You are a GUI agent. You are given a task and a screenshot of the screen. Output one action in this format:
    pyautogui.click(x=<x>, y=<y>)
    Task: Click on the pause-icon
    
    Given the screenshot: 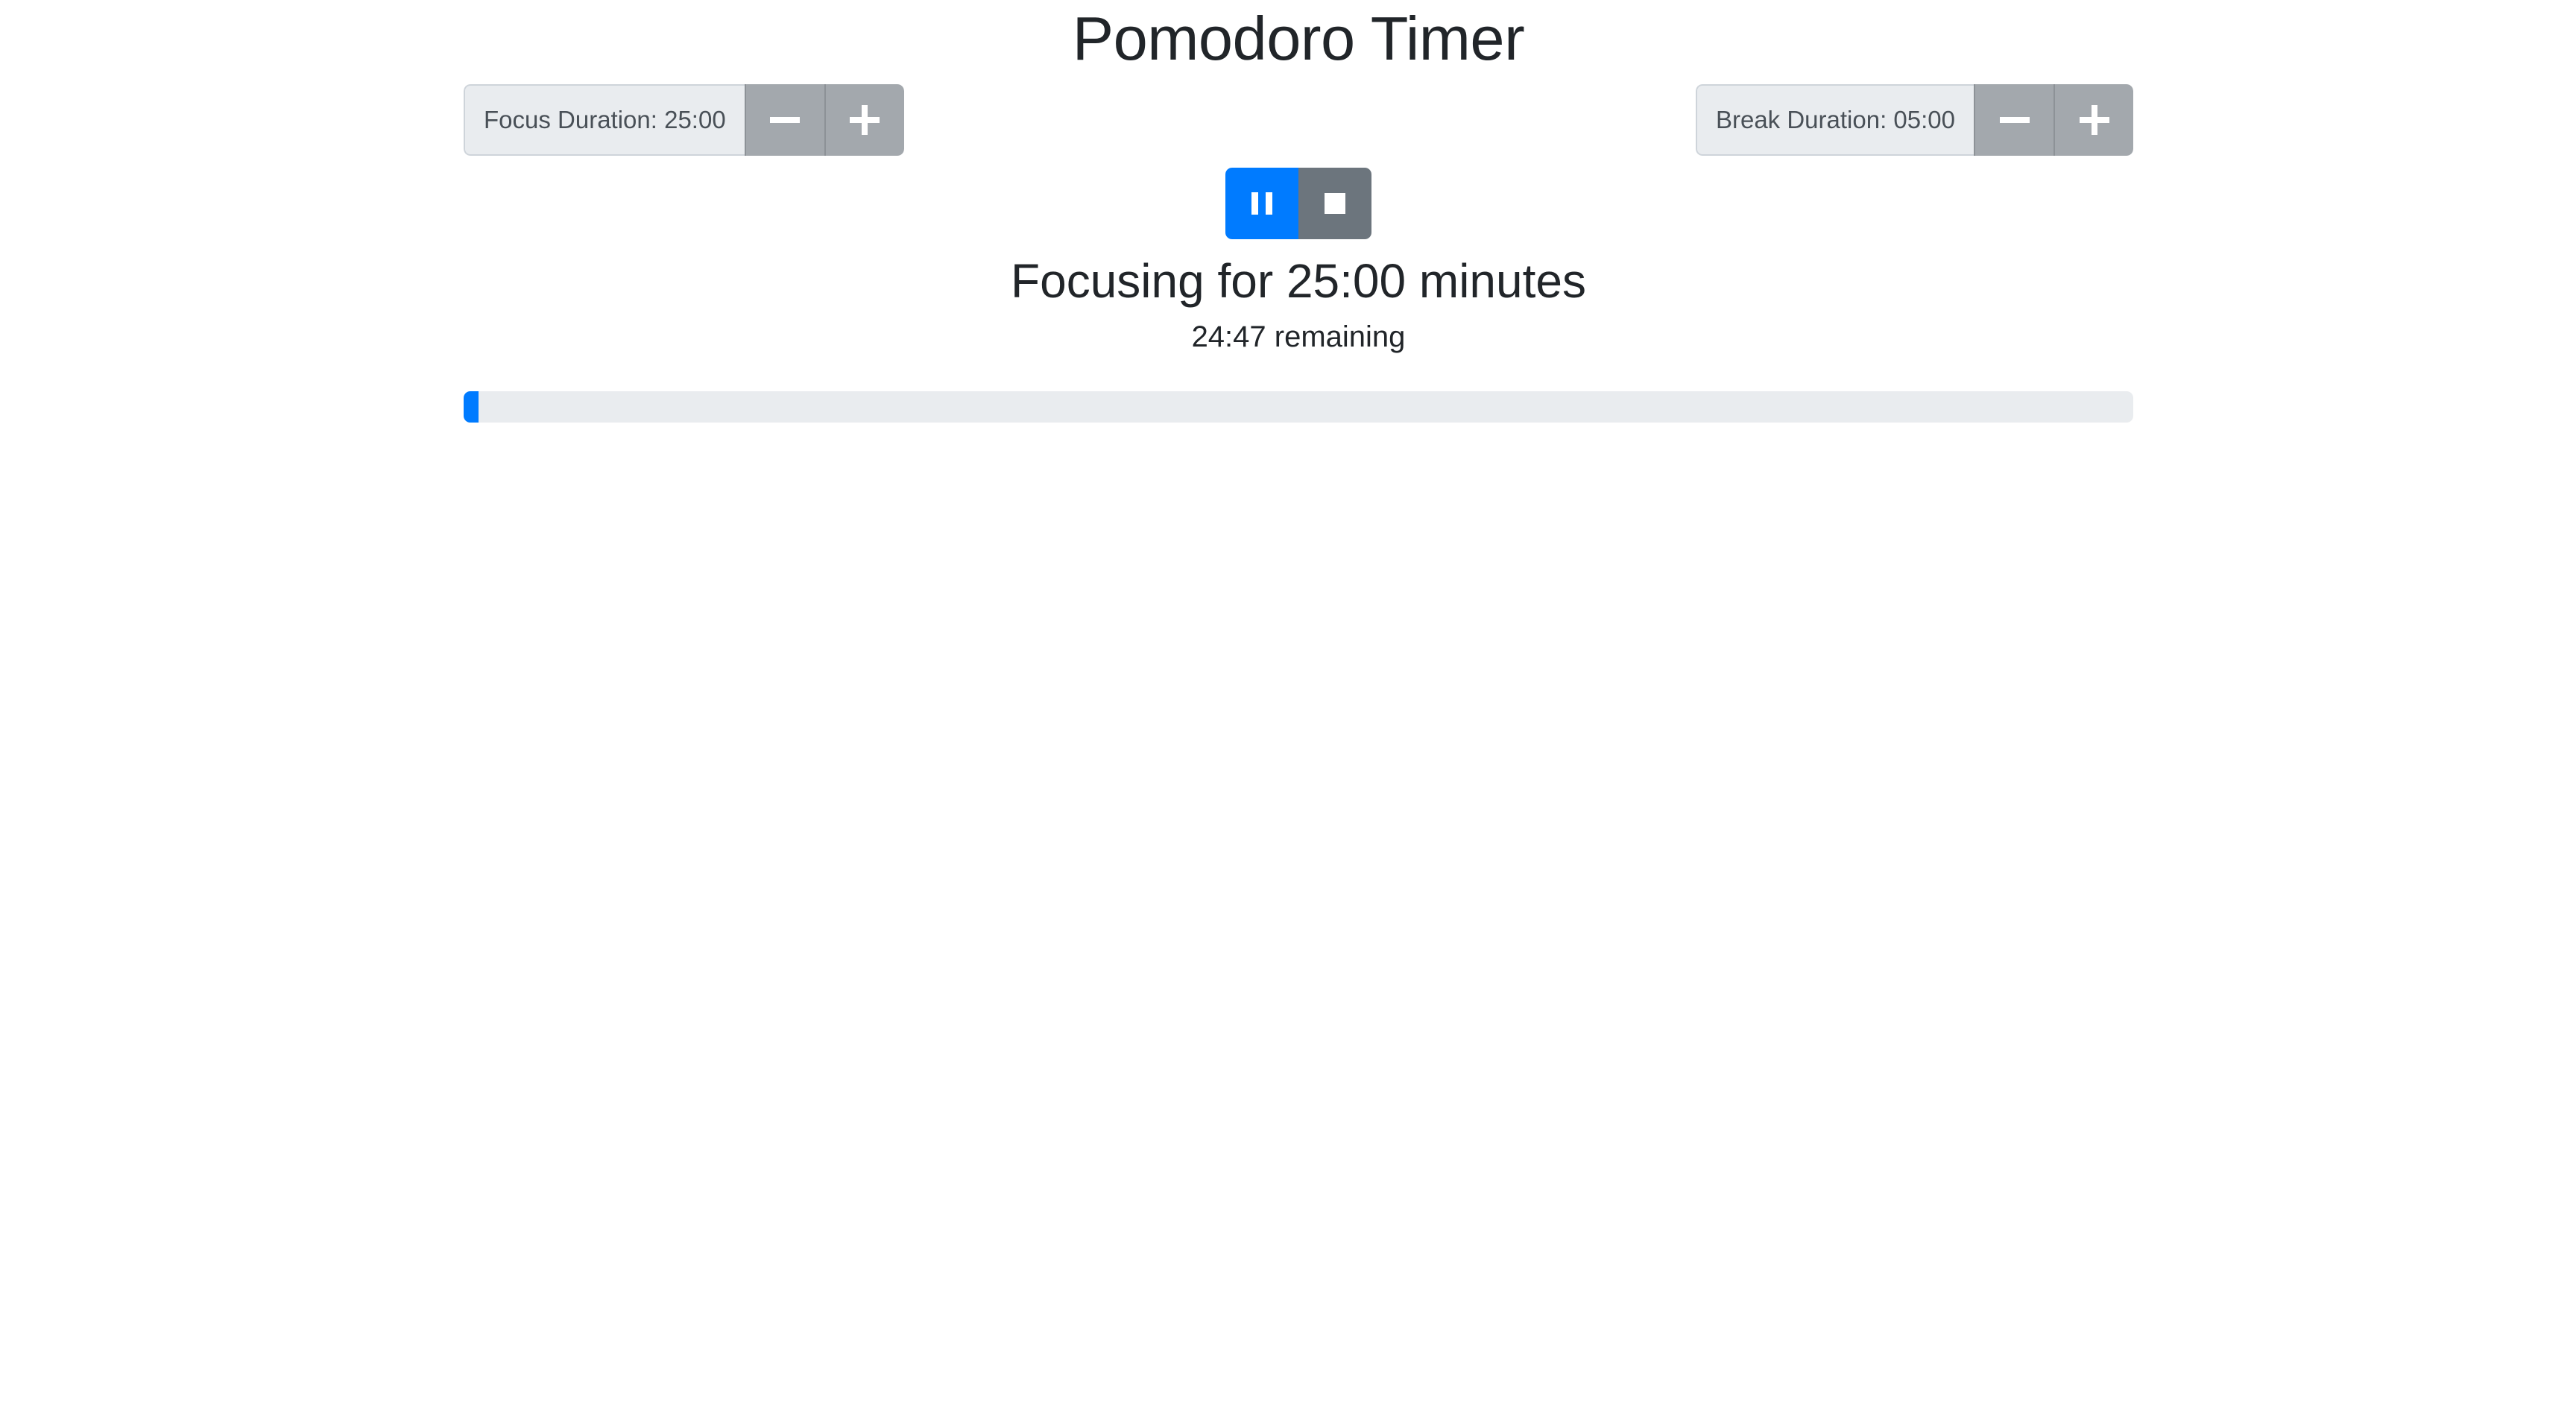 What is the action you would take?
    pyautogui.click(x=1261, y=203)
    